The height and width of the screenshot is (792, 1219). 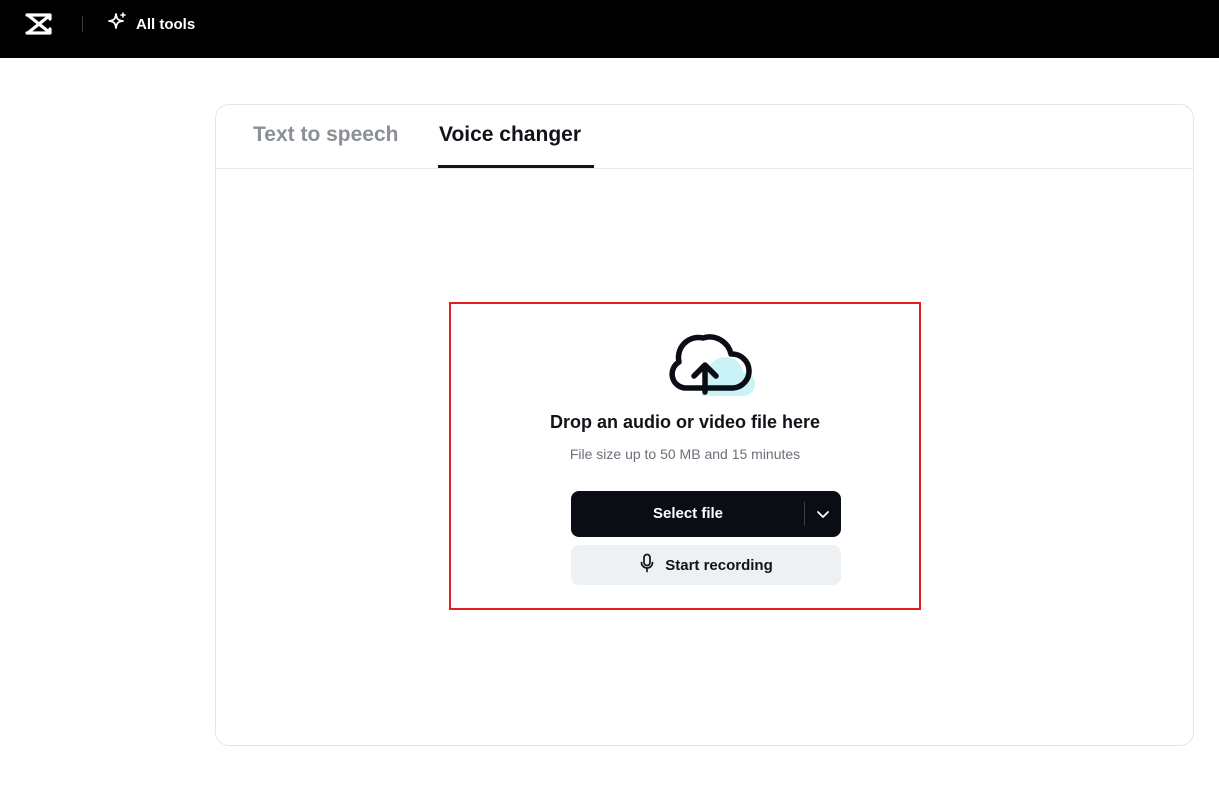 What do you see at coordinates (719, 565) in the screenshot?
I see `start-recording-label: Start recording` at bounding box center [719, 565].